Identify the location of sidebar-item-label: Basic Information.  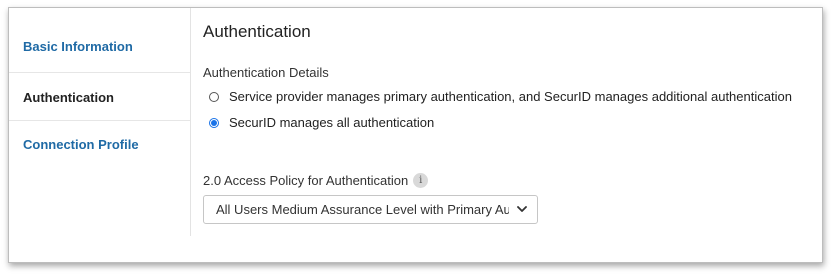
(78, 46).